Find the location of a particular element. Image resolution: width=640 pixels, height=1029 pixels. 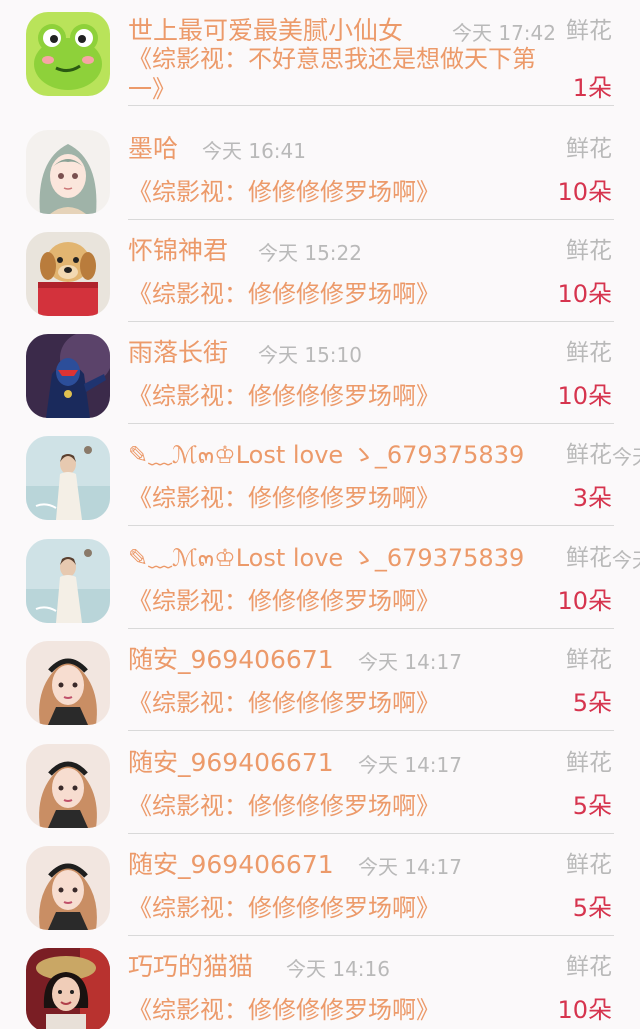

timestamp: 今天 16:41 is located at coordinates (254, 151).